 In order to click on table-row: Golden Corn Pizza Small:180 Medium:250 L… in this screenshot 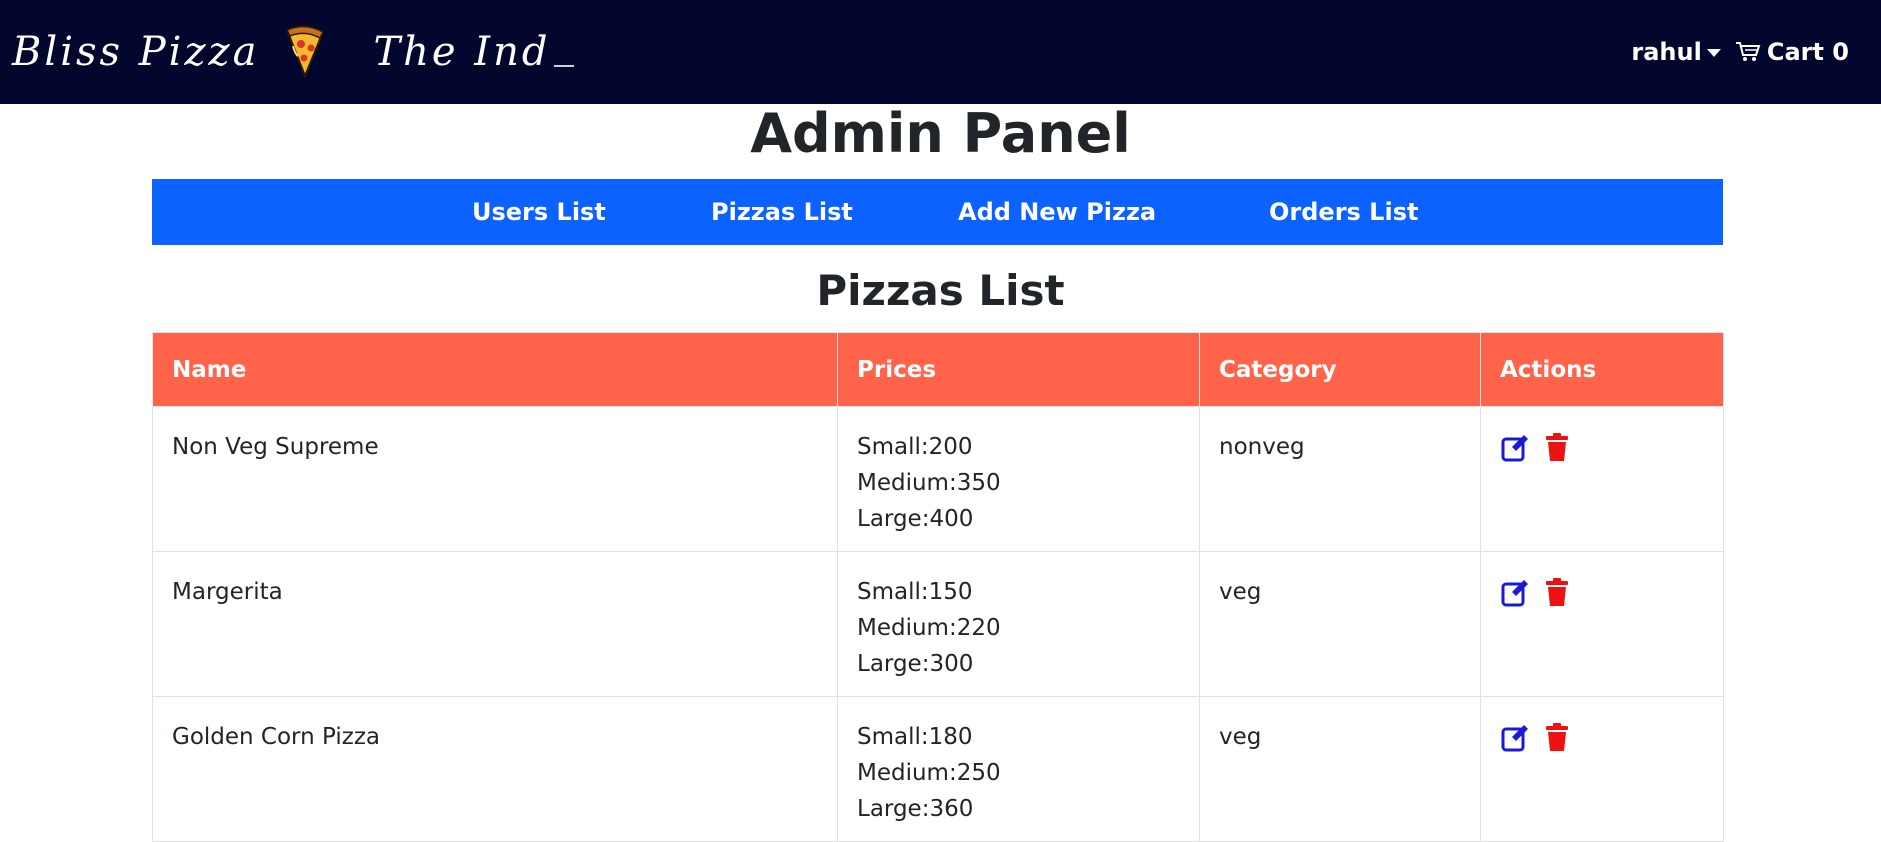, I will do `click(938, 769)`.